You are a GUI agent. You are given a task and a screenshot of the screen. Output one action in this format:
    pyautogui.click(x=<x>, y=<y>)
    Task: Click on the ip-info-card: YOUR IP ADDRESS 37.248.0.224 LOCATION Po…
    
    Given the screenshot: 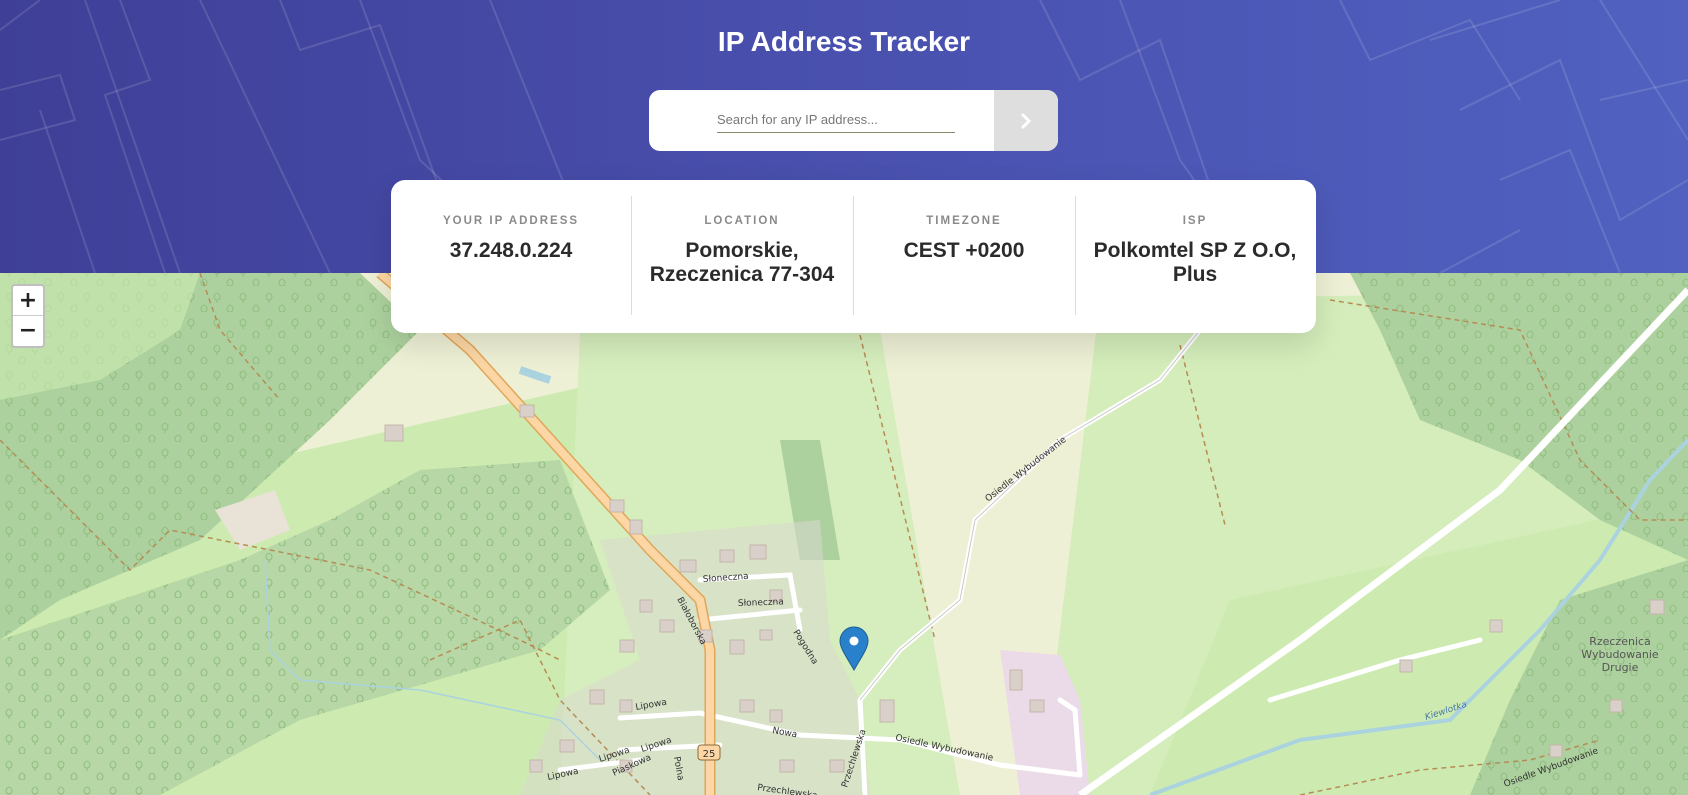 What is the action you would take?
    pyautogui.click(x=853, y=256)
    